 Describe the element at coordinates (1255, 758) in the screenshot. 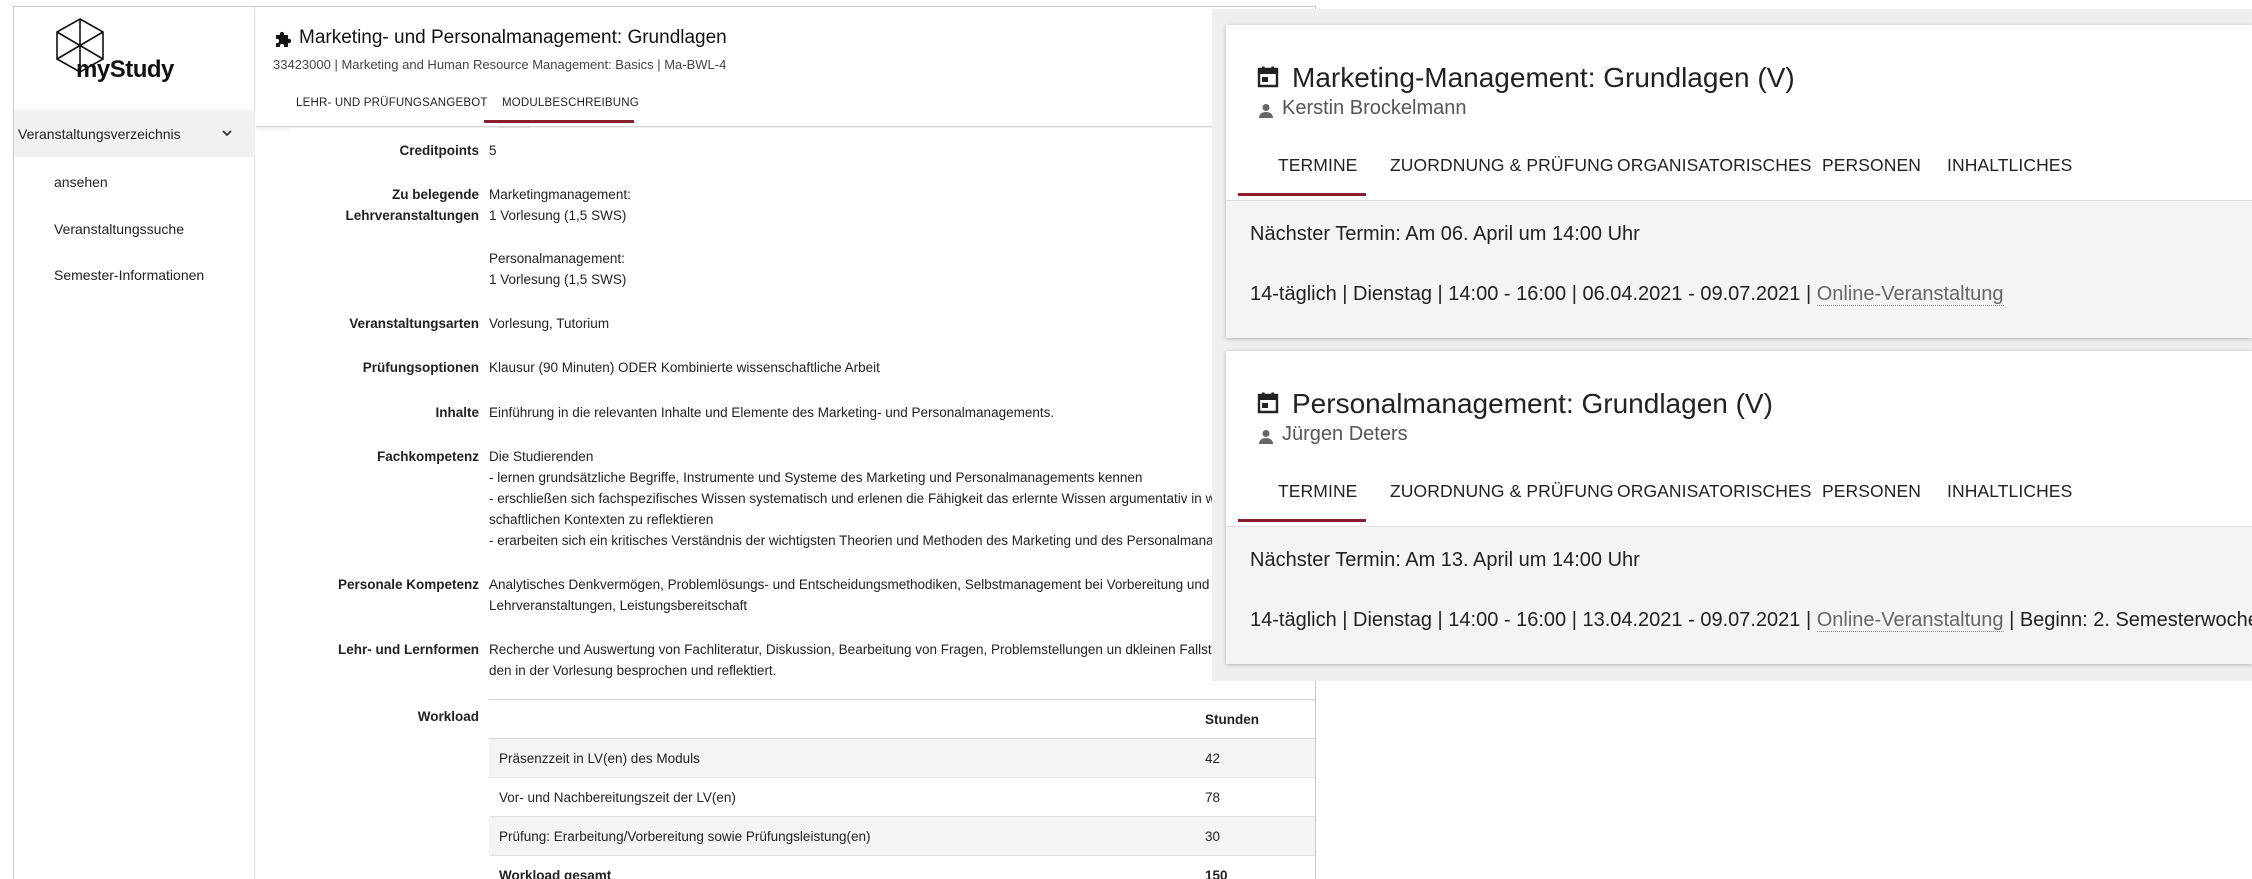

I see `table-cell-hours: 42` at that location.